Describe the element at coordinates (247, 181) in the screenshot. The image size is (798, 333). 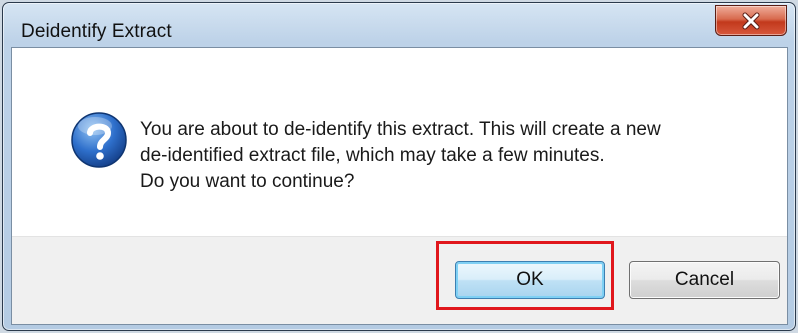
I see `message-line: Do you want to continue?` at that location.